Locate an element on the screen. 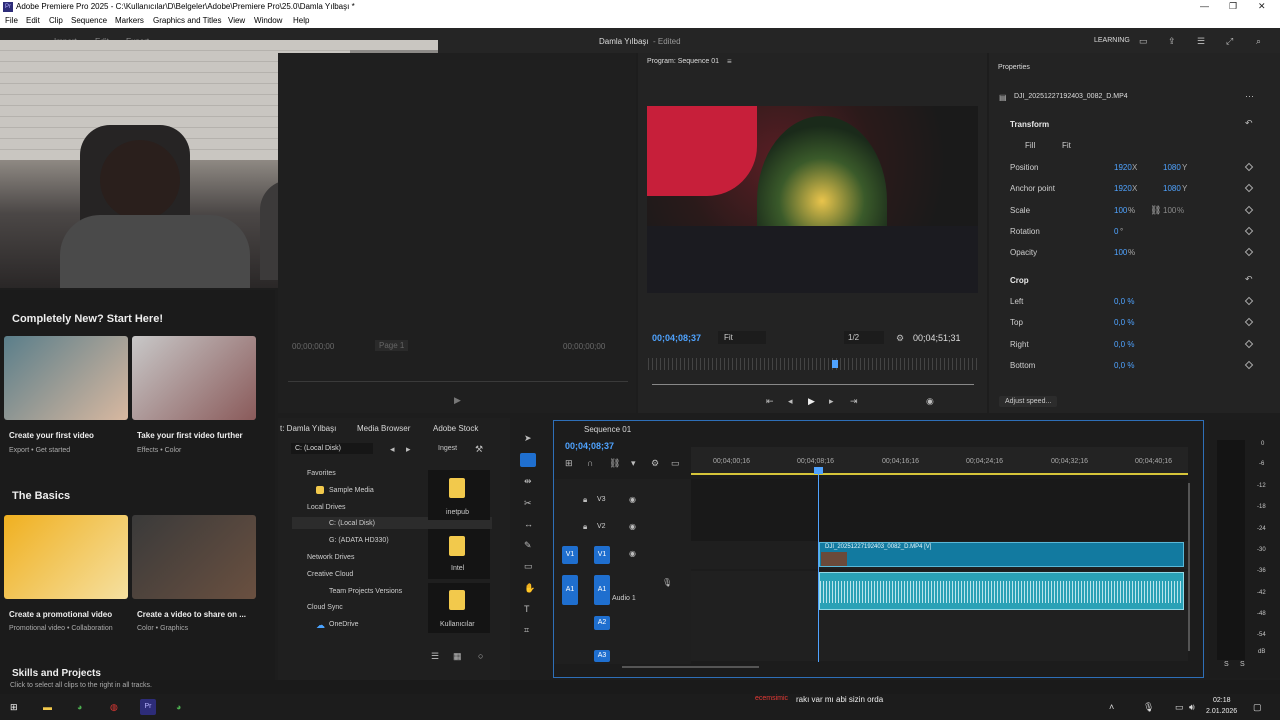 This screenshot has width=1280, height=720. program-play-icon: ▶ is located at coordinates (811, 401).